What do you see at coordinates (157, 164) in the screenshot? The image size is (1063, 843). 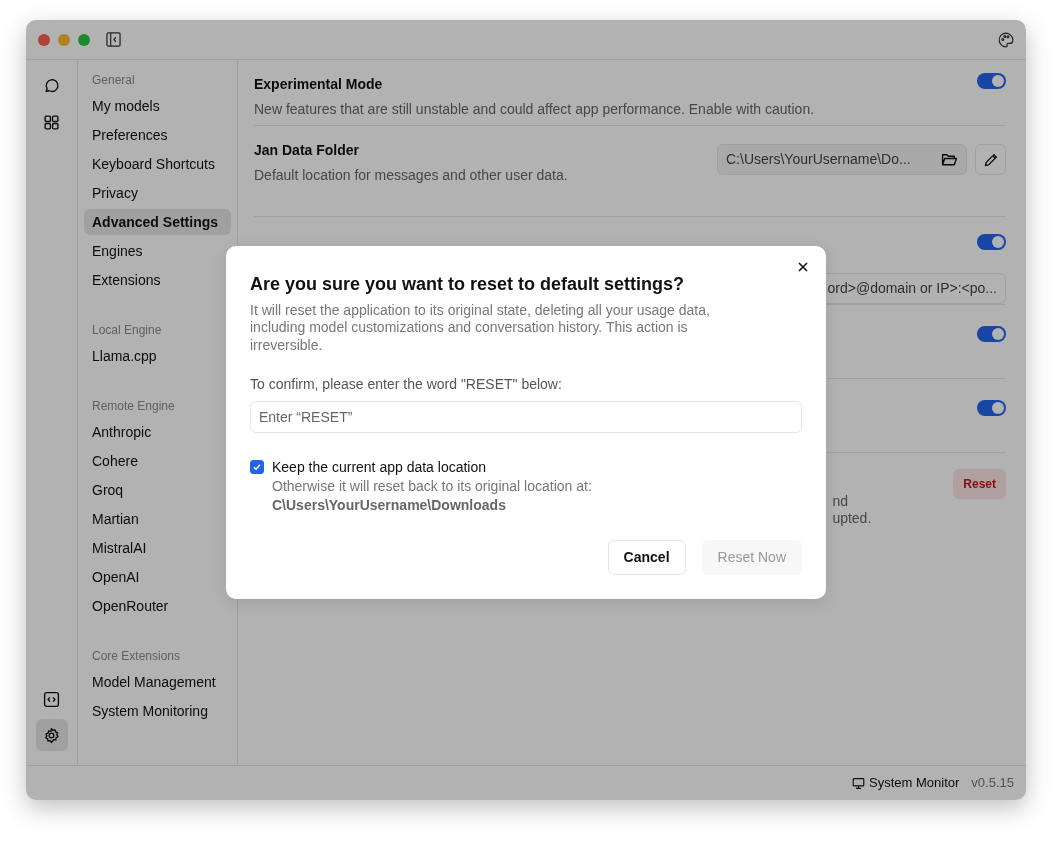 I see `sidebar-item: Keyboard Shortcuts` at bounding box center [157, 164].